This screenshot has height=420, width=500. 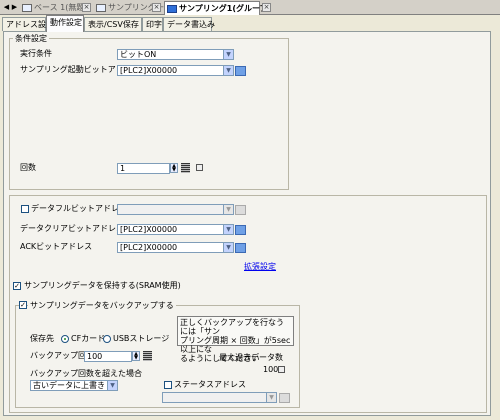 I want to click on exec-condition-select: ビットON ▼, so click(x=175, y=54).